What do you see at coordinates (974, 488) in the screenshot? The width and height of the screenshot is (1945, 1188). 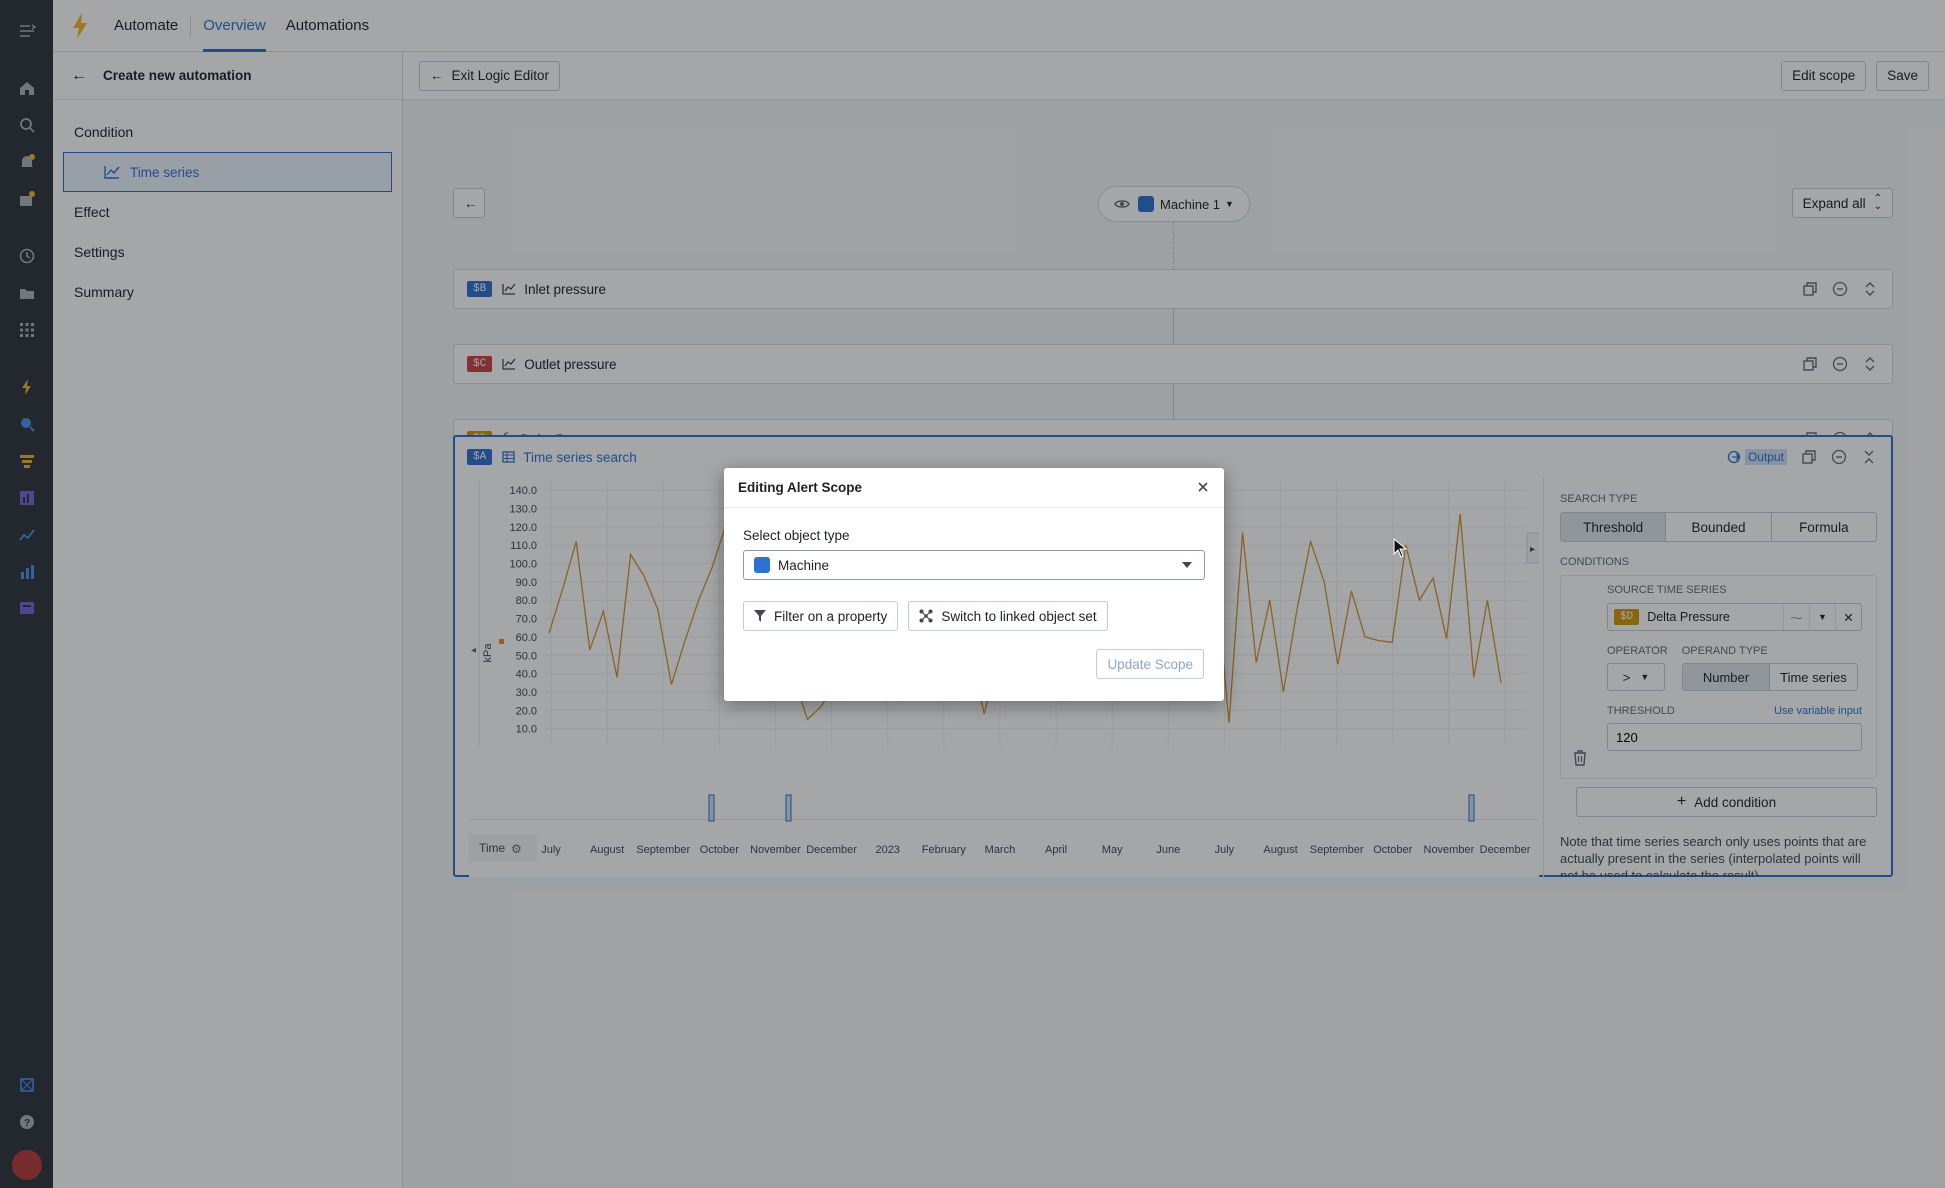 I see `dialog-header: Editing Alert Scope` at bounding box center [974, 488].